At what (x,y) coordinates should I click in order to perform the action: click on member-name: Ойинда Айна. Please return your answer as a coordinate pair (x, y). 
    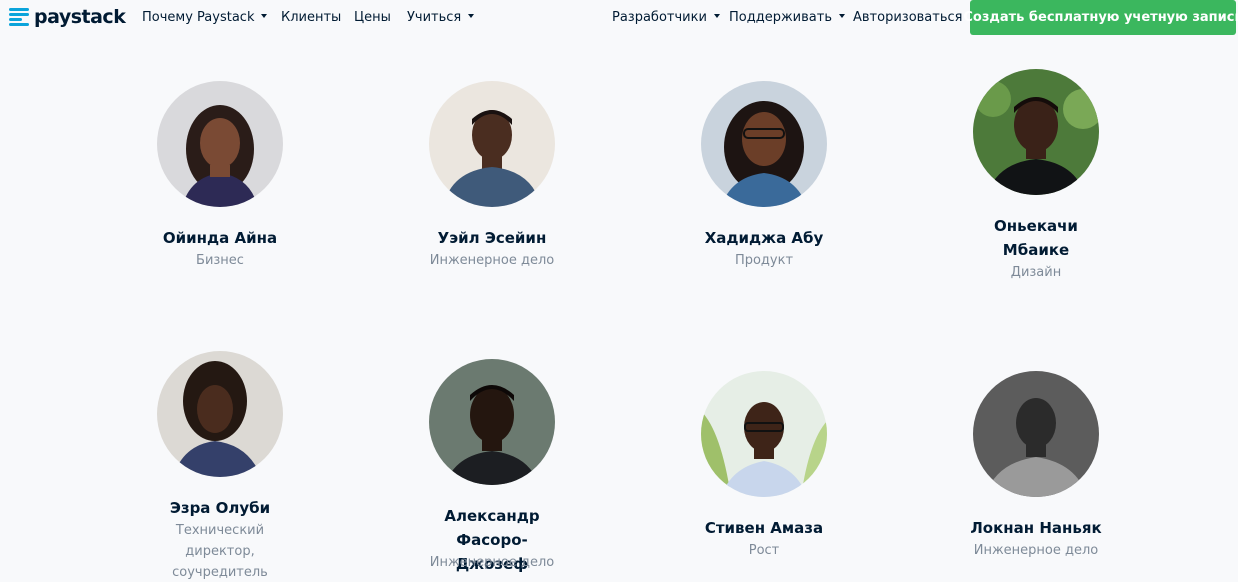
    Looking at the image, I should click on (220, 238).